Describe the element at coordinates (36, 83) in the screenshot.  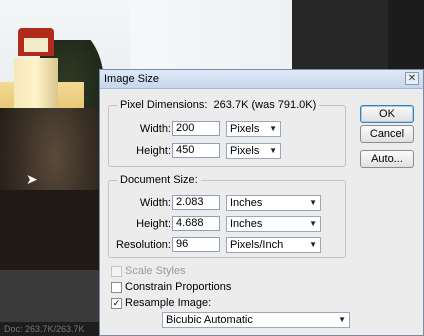
I see `photo-lighthouse-tower` at that location.